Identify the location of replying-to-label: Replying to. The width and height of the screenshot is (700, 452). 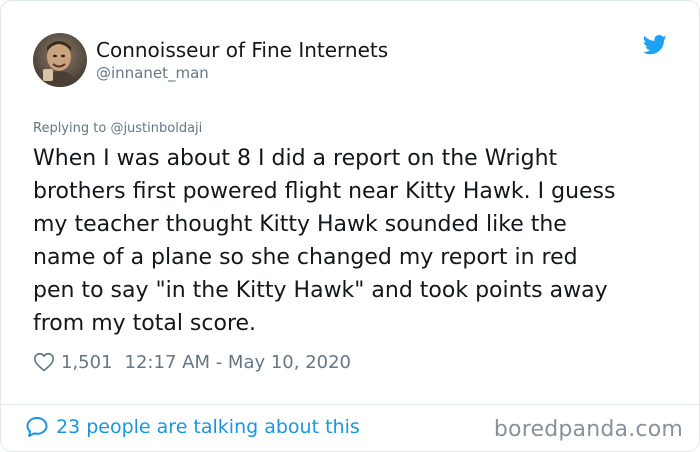
(72, 128).